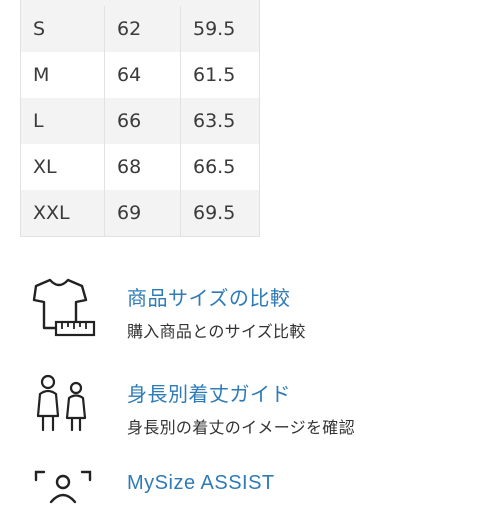 Image resolution: width=498 pixels, height=530 pixels. Describe the element at coordinates (63, 213) in the screenshot. I see `size-cell: XXL` at that location.